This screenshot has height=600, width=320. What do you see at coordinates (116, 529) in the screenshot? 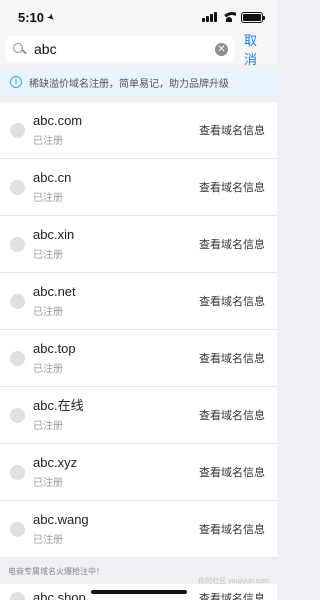
I see `domain-info: abc.wang 已注册` at bounding box center [116, 529].